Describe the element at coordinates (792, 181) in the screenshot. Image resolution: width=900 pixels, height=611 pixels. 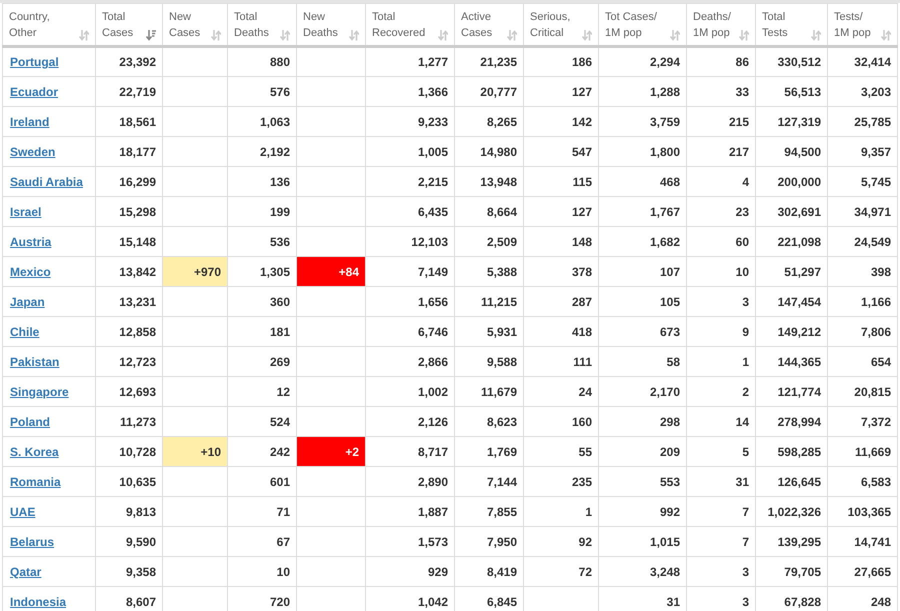
I see `table-cell: 200,000` at that location.